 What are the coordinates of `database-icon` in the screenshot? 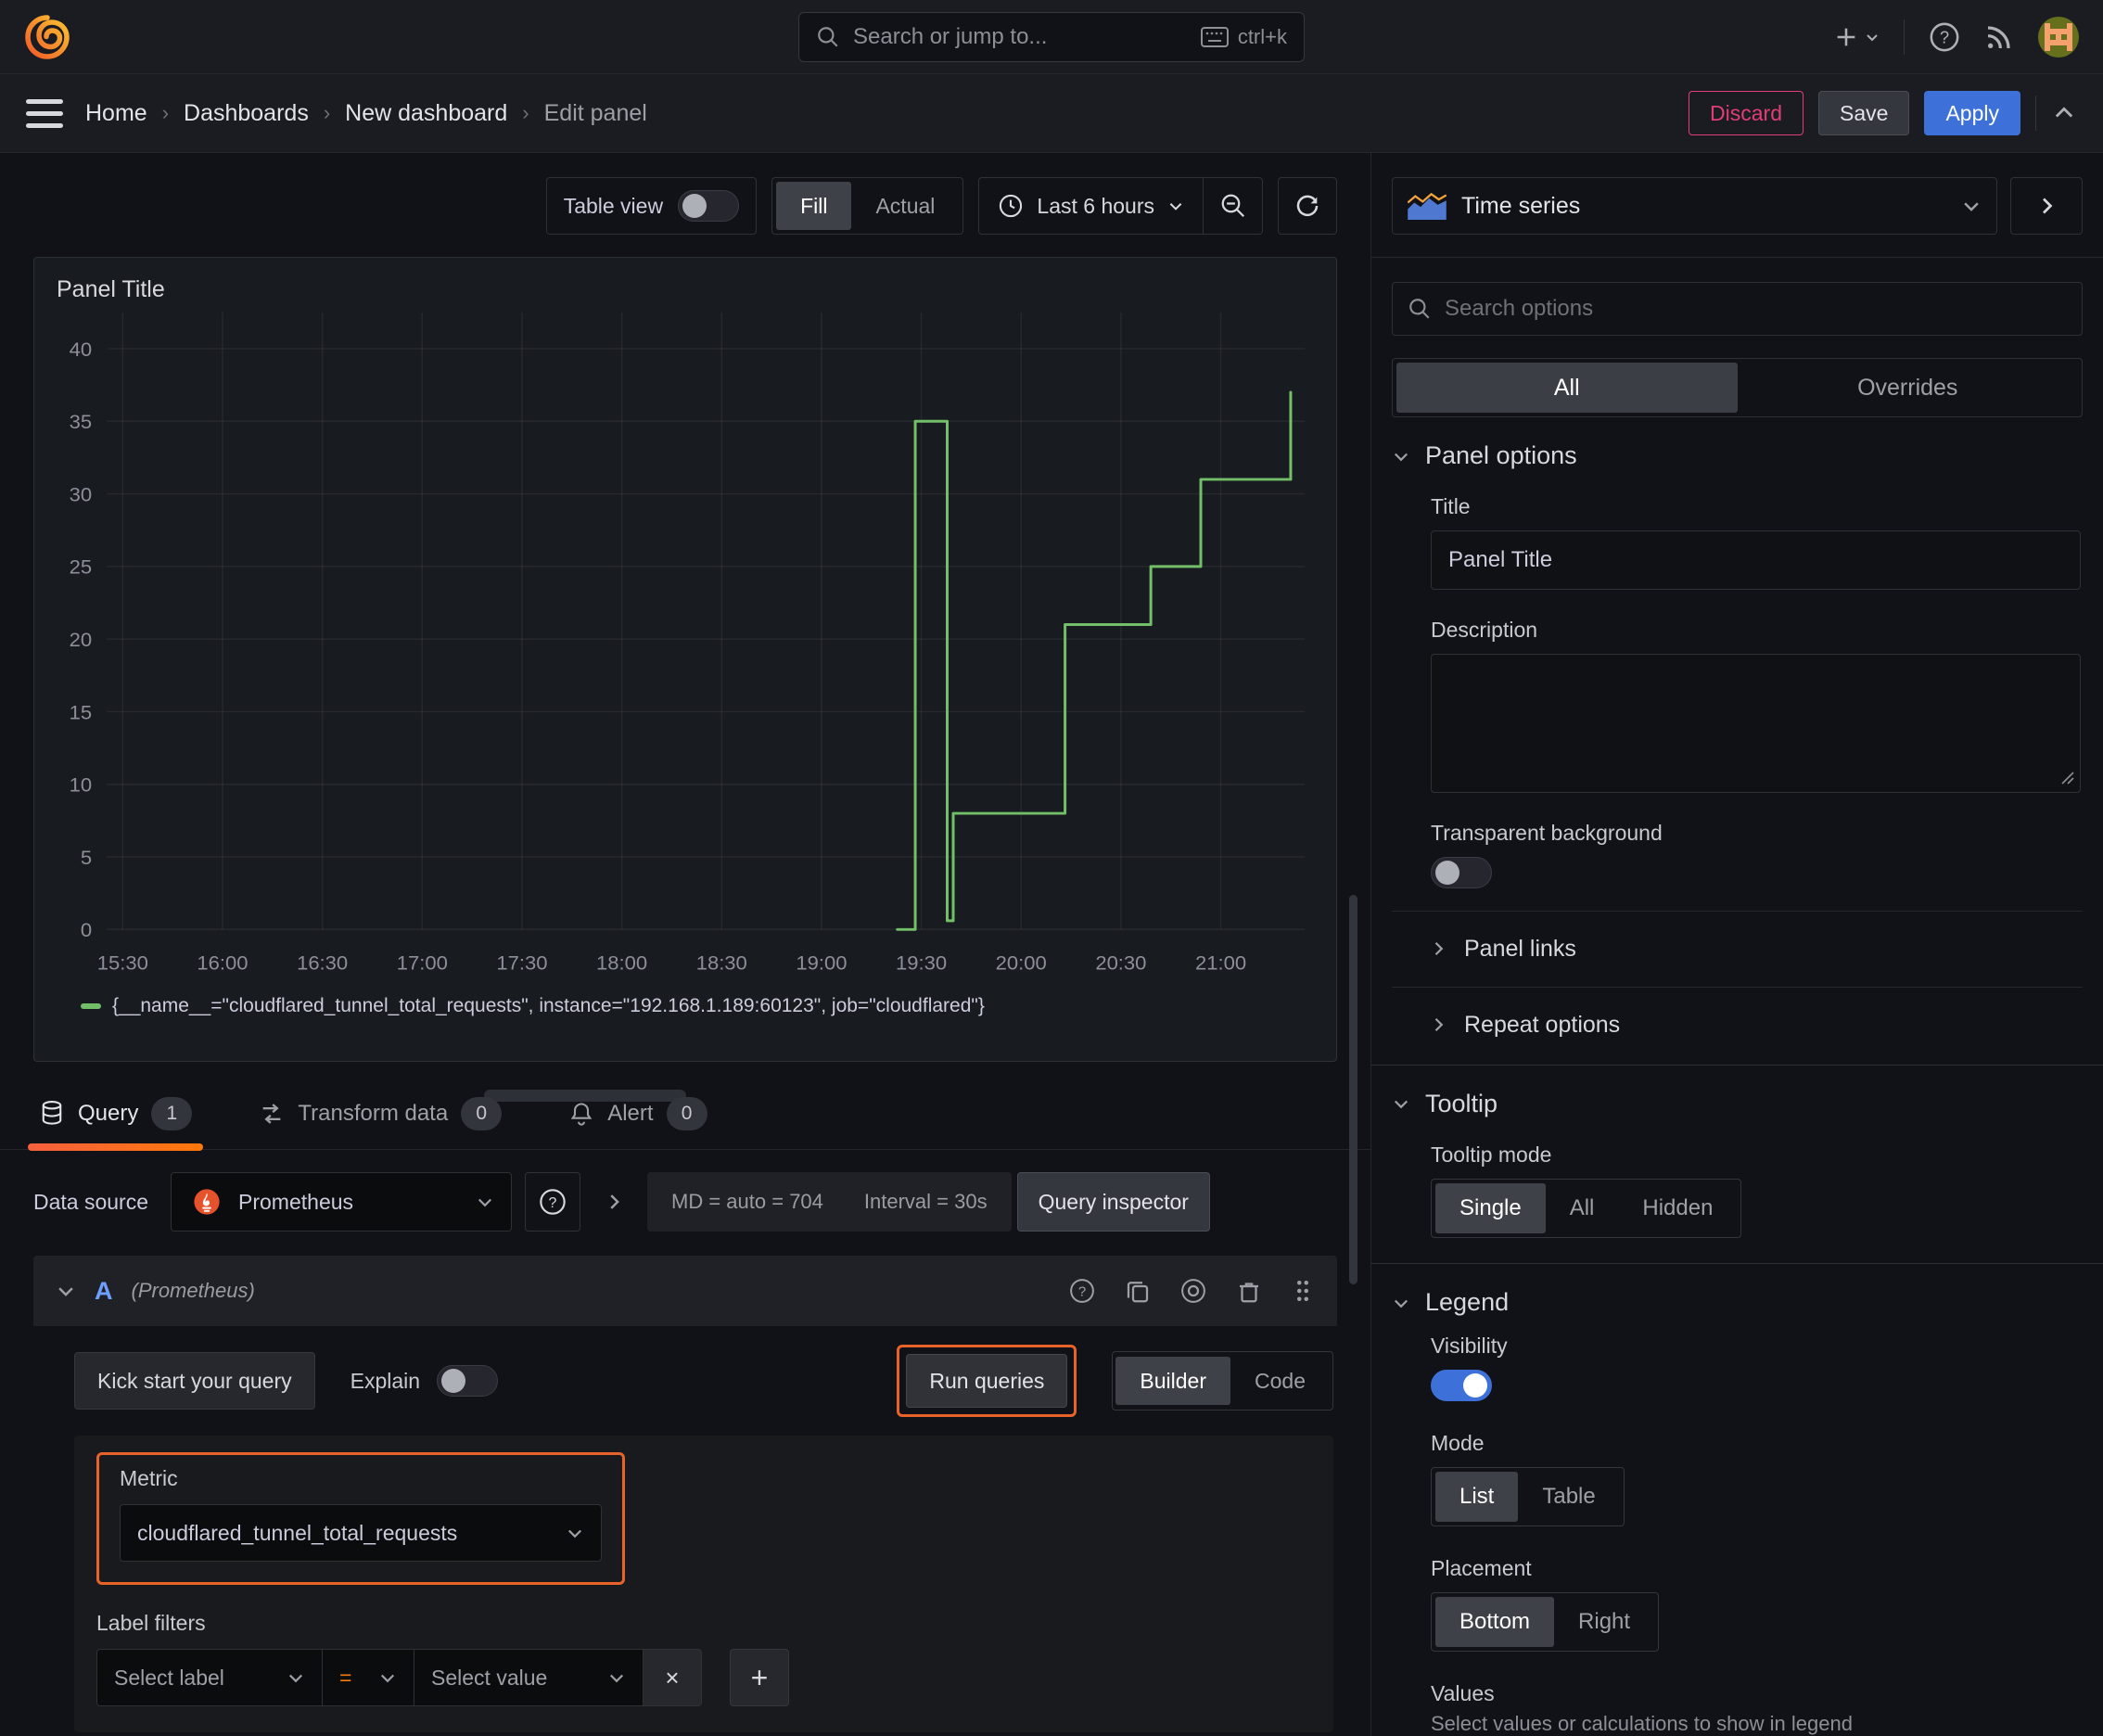 It's located at (52, 1113).